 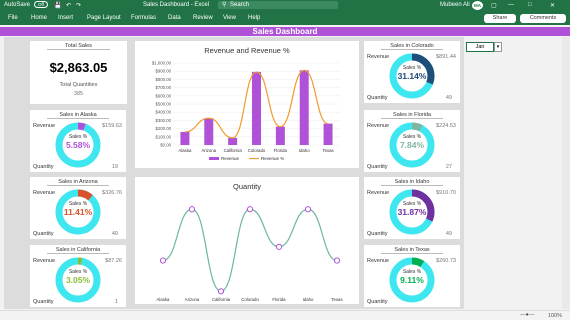 I want to click on comments-label: Comments, so click(x=543, y=18).